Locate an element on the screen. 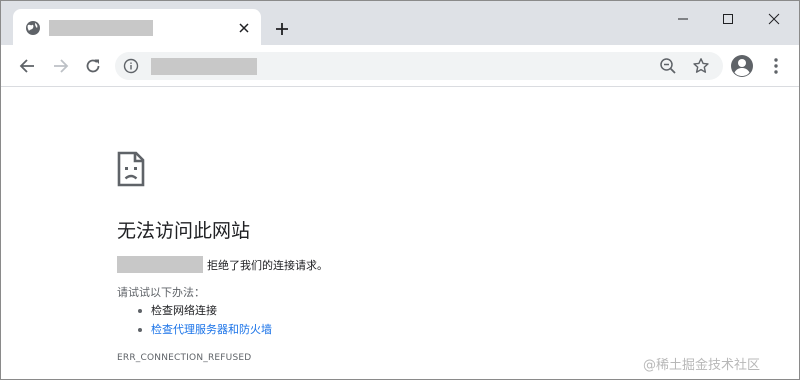  browser-tab is located at coordinates (137, 27).